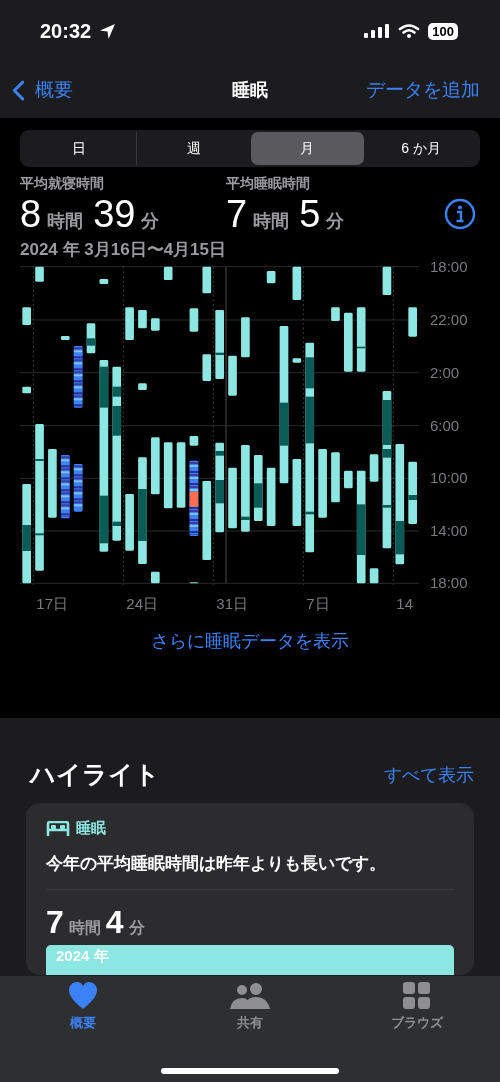 The image size is (500, 1082). I want to click on stat-value: 8 時間 39 分, so click(90, 214).